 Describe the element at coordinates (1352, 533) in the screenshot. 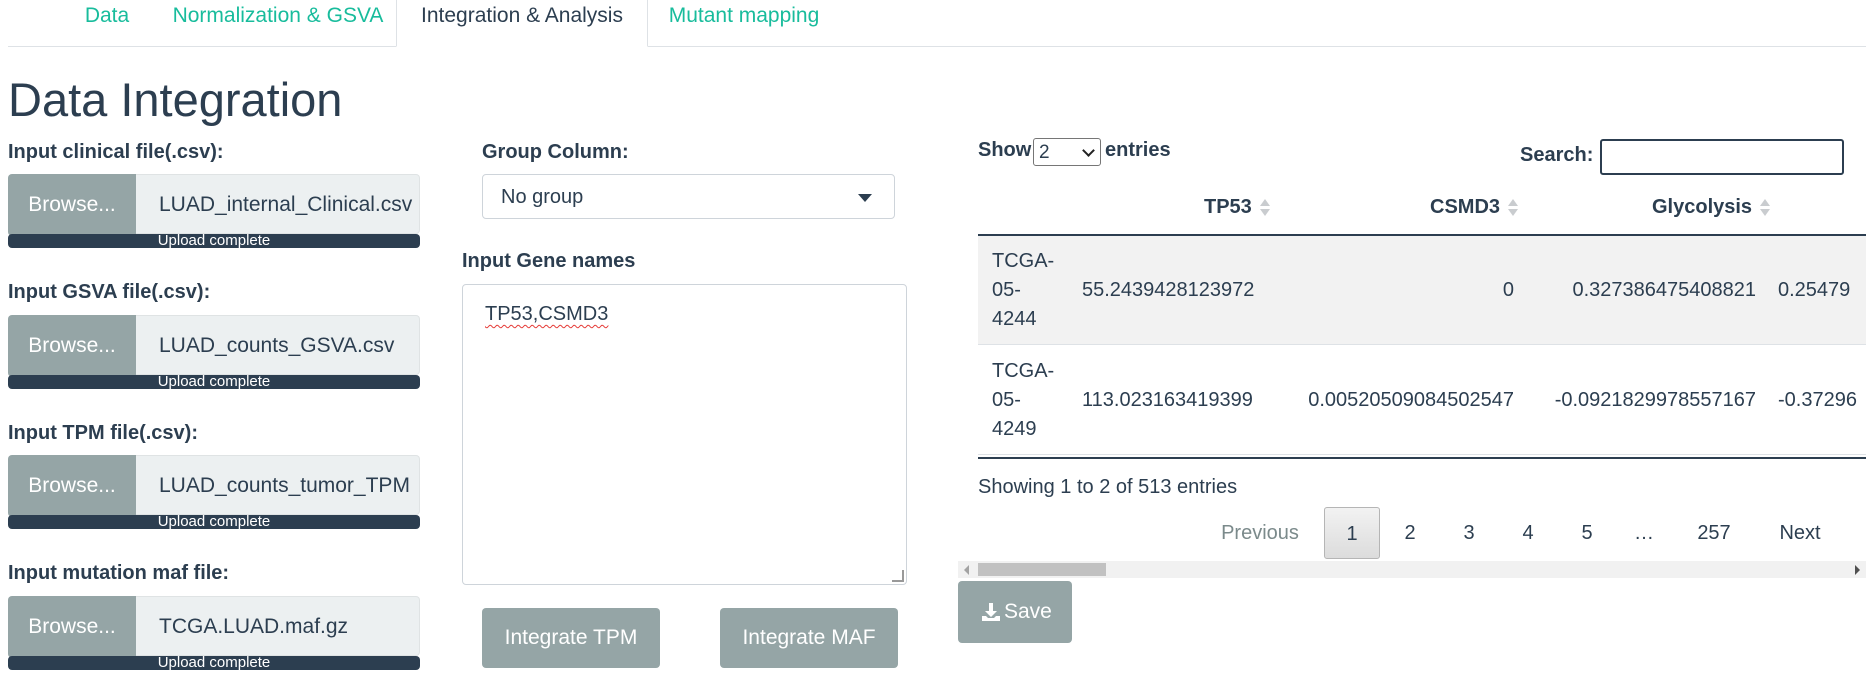

I see `pagination-page-1: 1` at that location.